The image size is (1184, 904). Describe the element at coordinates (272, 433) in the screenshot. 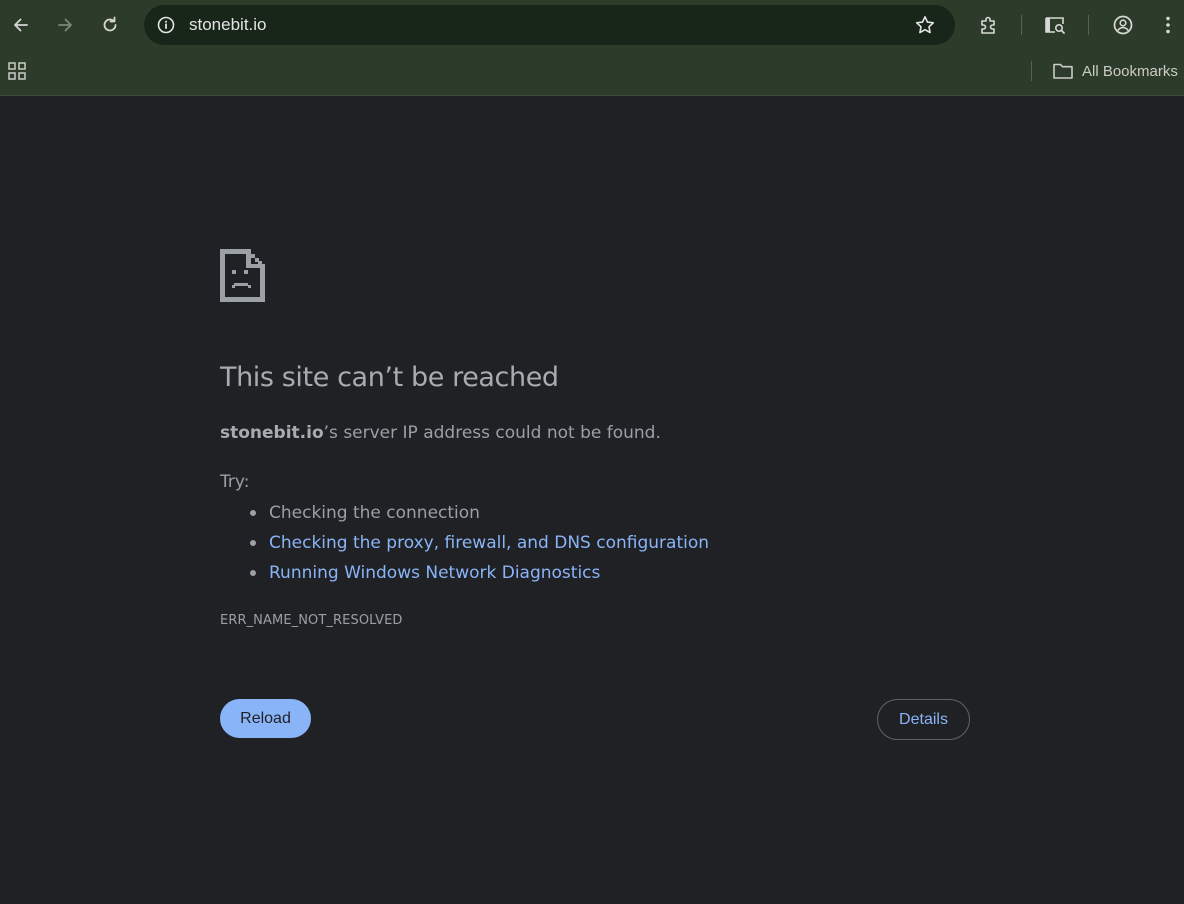

I see `error-host: stonebit.io` at that location.